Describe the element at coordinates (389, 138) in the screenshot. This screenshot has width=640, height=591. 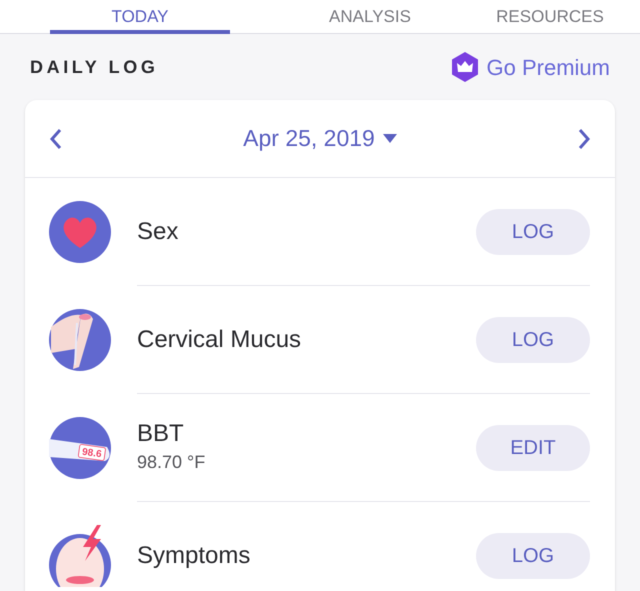
I see `caret-icon` at that location.